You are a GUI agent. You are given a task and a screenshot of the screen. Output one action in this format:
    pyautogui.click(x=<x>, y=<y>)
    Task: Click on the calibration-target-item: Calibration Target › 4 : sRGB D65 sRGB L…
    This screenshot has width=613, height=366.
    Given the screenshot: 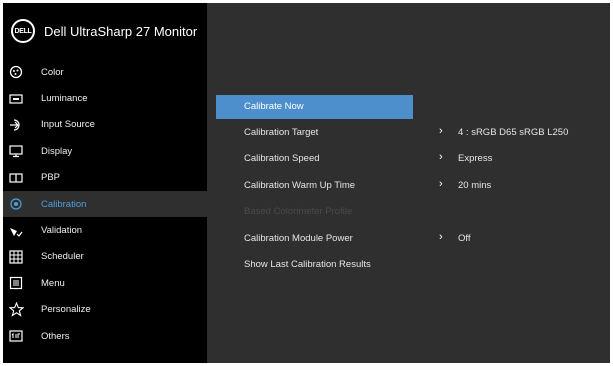 What is the action you would take?
    pyautogui.click(x=411, y=133)
    